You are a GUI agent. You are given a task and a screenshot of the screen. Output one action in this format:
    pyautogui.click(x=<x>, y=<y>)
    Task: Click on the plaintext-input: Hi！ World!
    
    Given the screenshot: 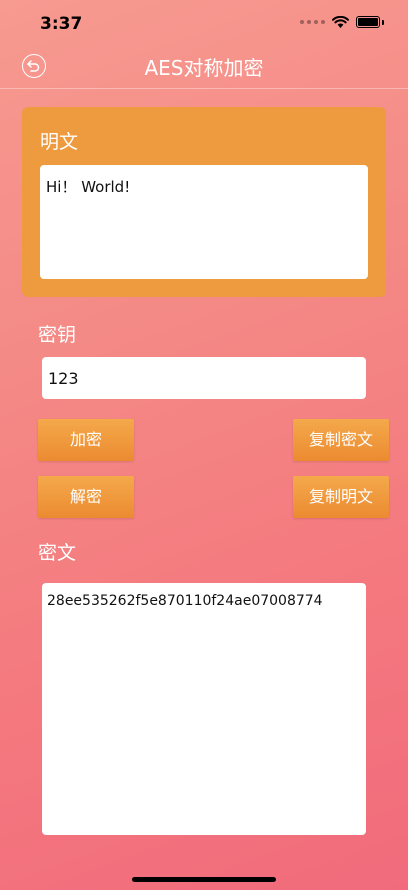 What is the action you would take?
    pyautogui.click(x=204, y=222)
    